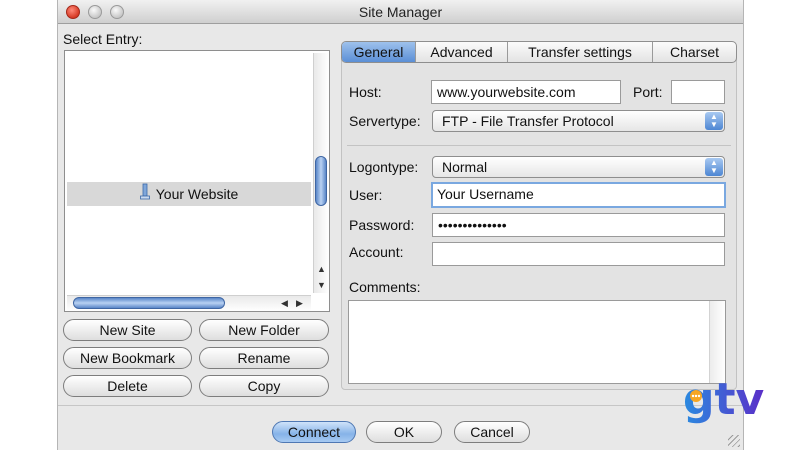 Image resolution: width=800 pixels, height=450 pixels. What do you see at coordinates (492, 432) in the screenshot?
I see `cancel-button: Cancel` at bounding box center [492, 432].